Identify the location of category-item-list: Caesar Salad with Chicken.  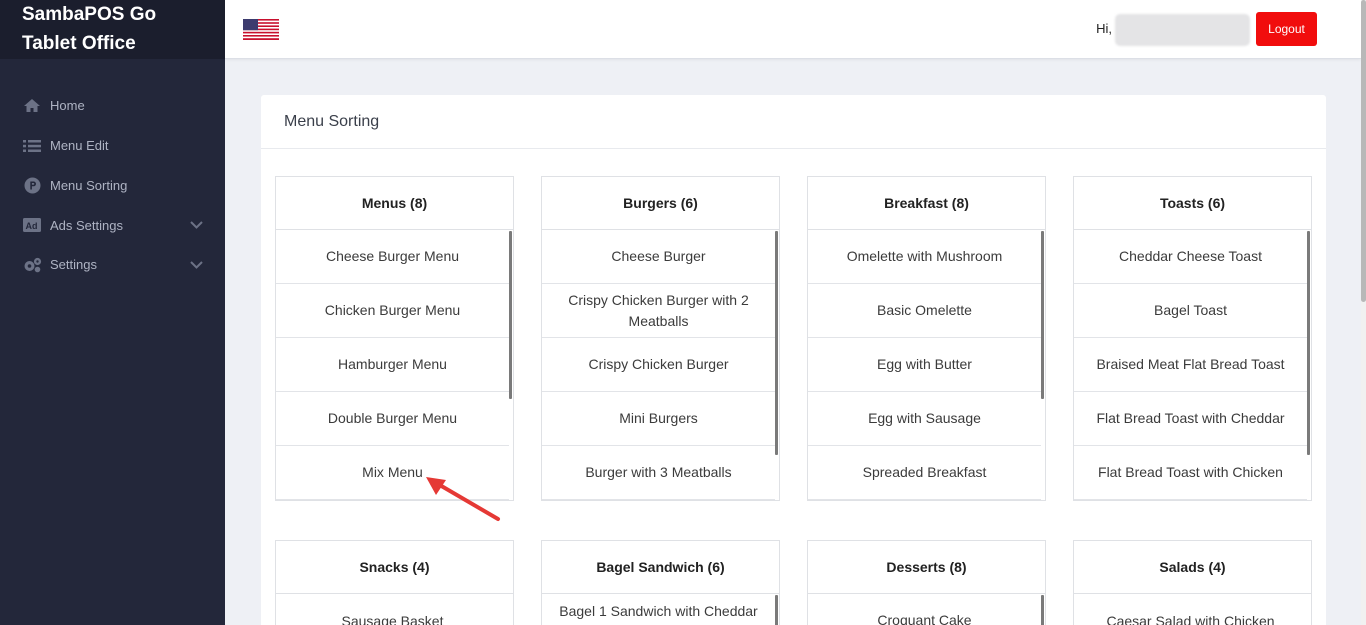
(1192, 609).